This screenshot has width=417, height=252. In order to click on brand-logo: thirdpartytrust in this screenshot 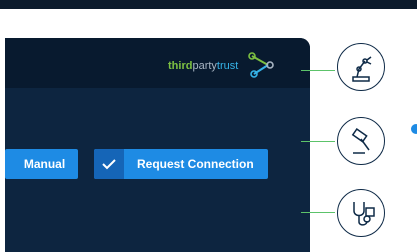, I will do `click(203, 66)`.